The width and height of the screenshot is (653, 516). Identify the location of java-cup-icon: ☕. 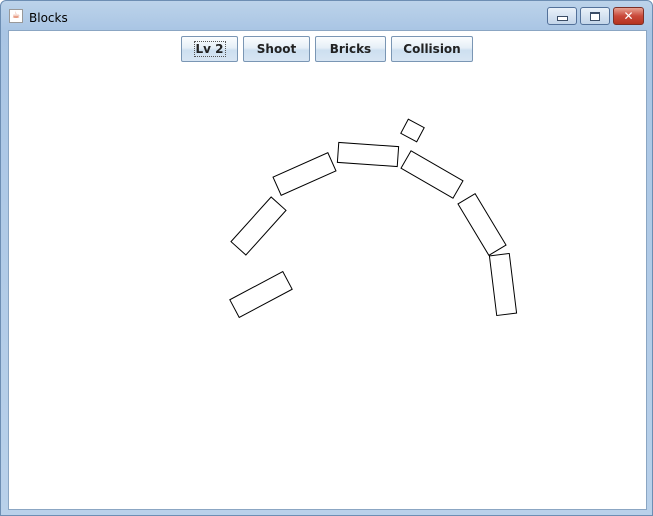
(16, 16).